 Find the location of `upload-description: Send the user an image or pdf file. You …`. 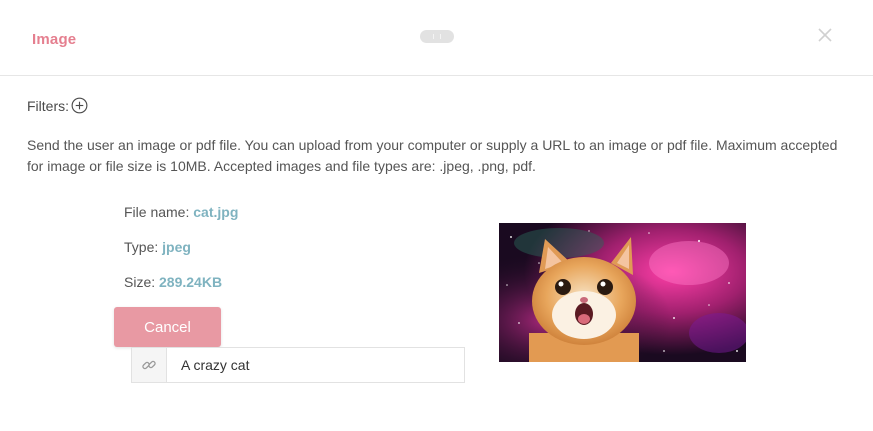

upload-description: Send the user an image or pdf file. You … is located at coordinates (432, 155).